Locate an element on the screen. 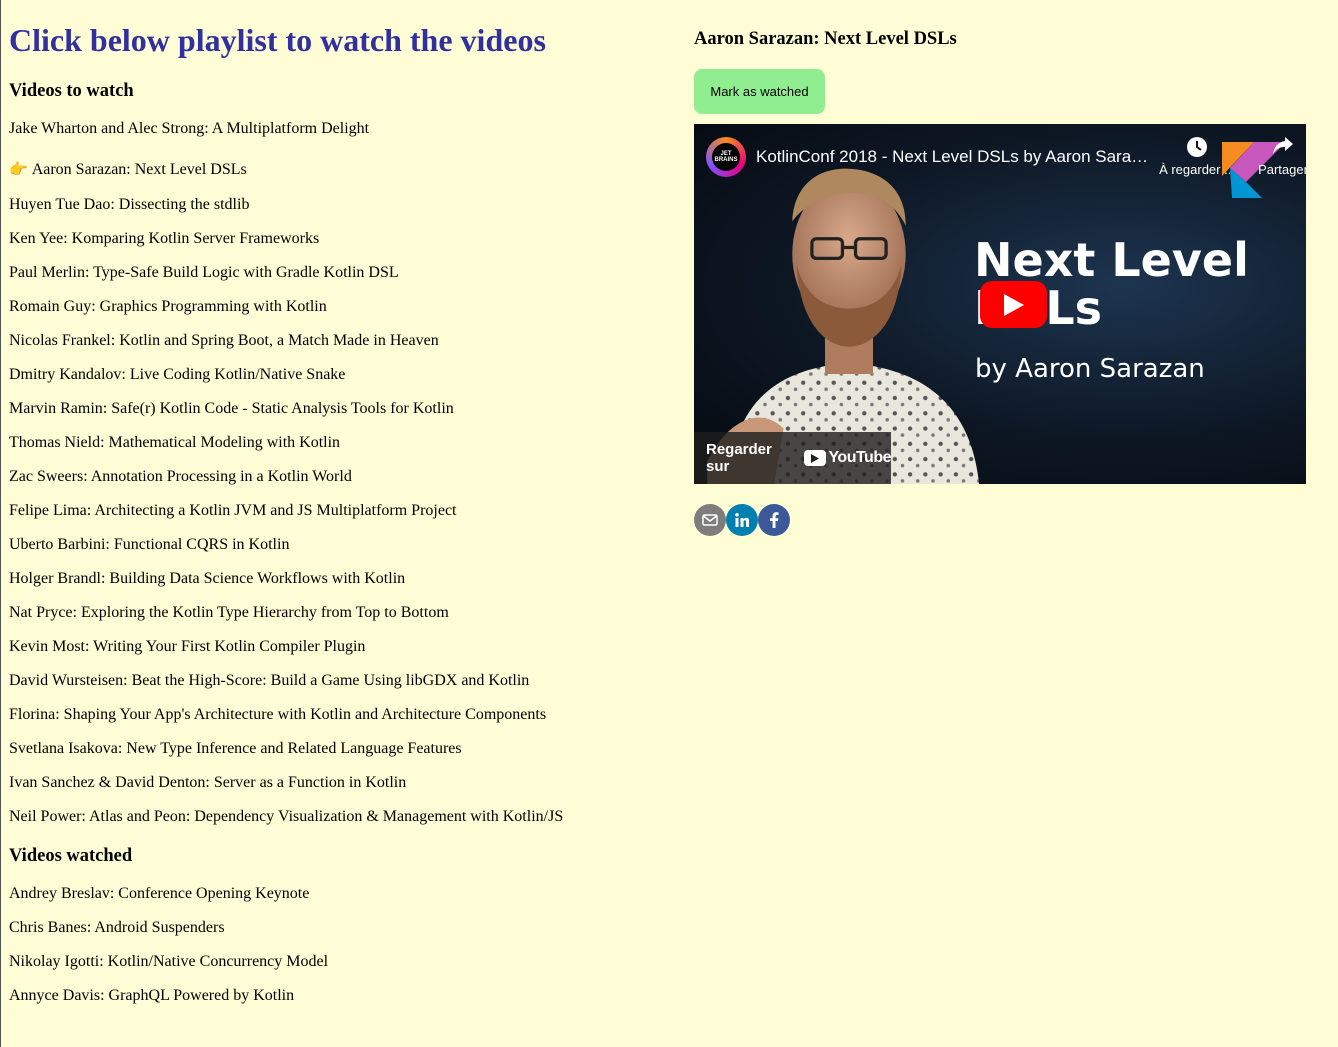  play-icon is located at coordinates (1013, 304).